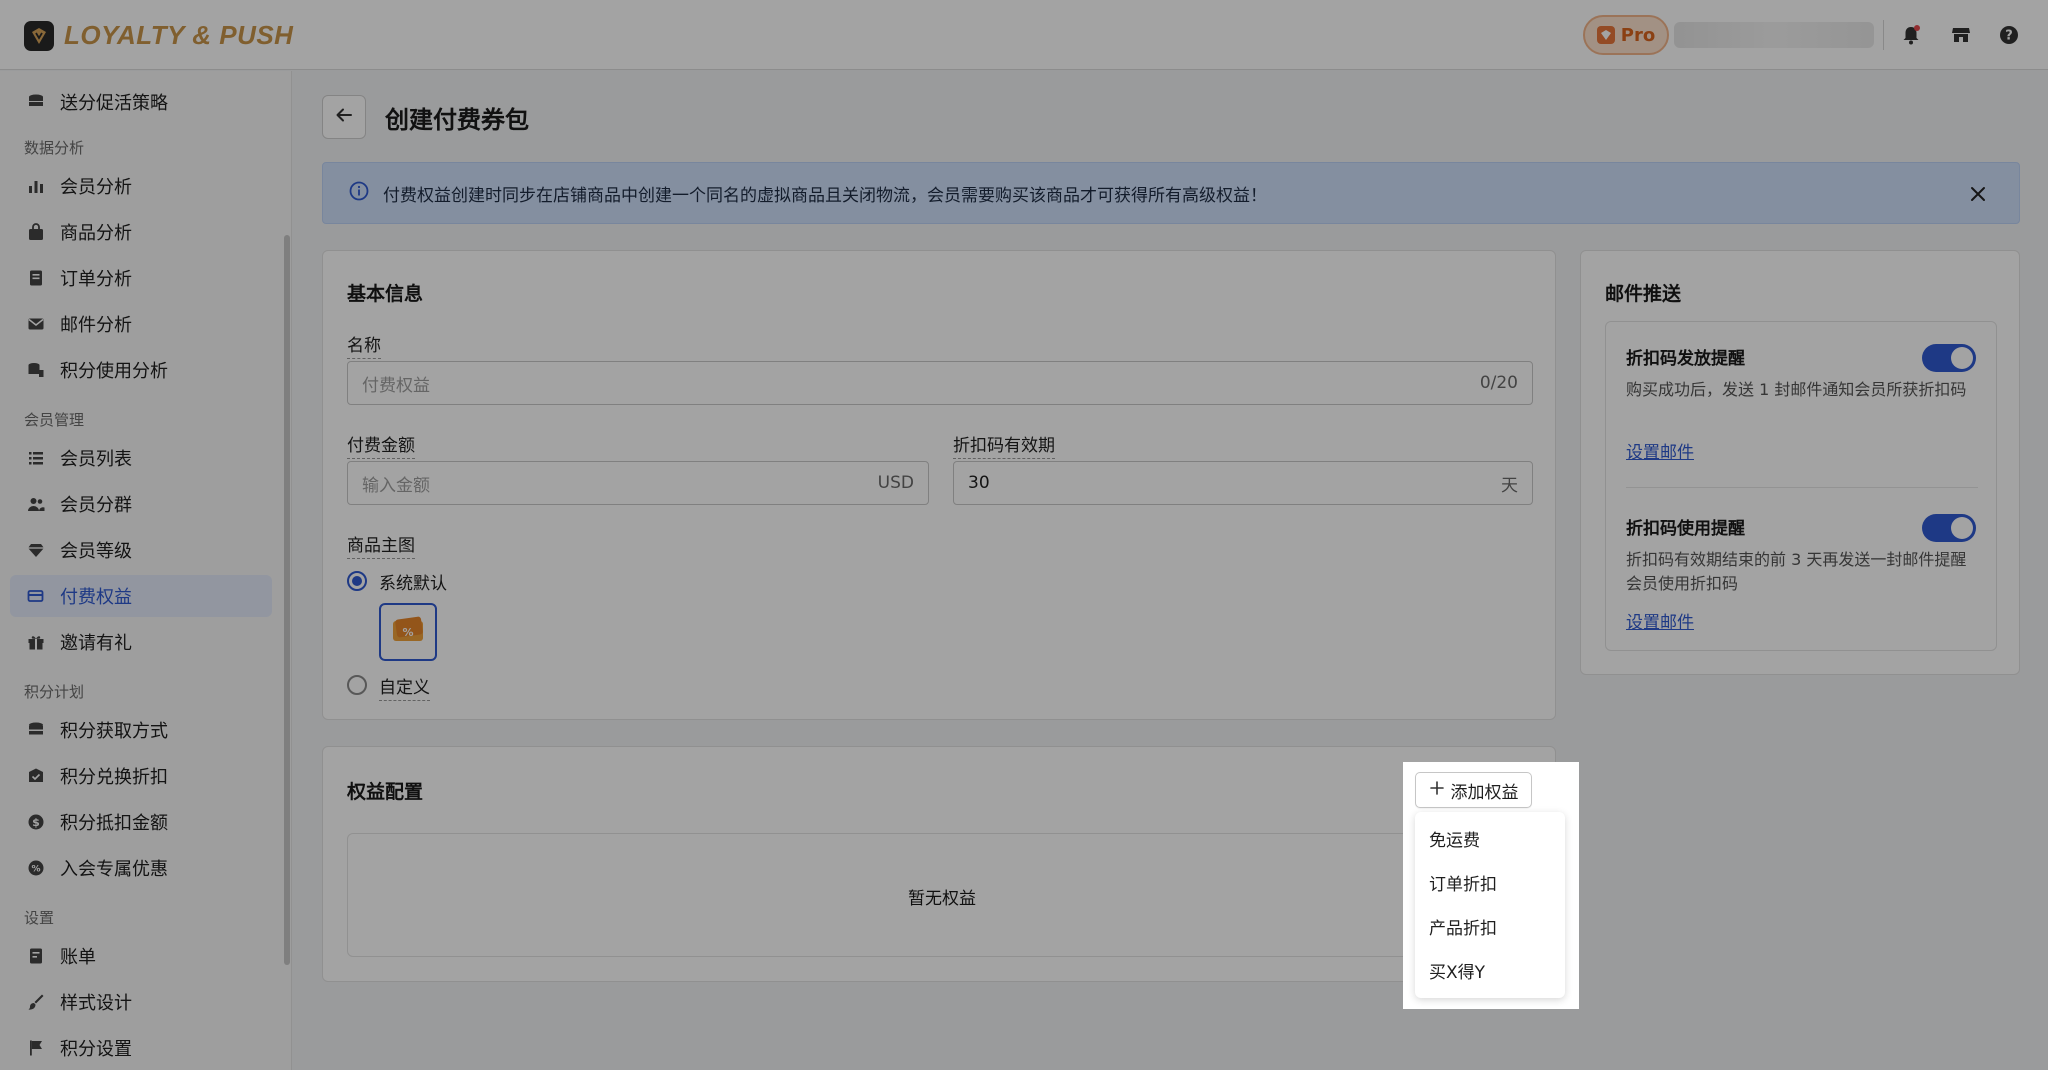 The image size is (2048, 1070). Describe the element at coordinates (1457, 970) in the screenshot. I see `menu-item-buy-x-get-y: 买X得Y` at that location.